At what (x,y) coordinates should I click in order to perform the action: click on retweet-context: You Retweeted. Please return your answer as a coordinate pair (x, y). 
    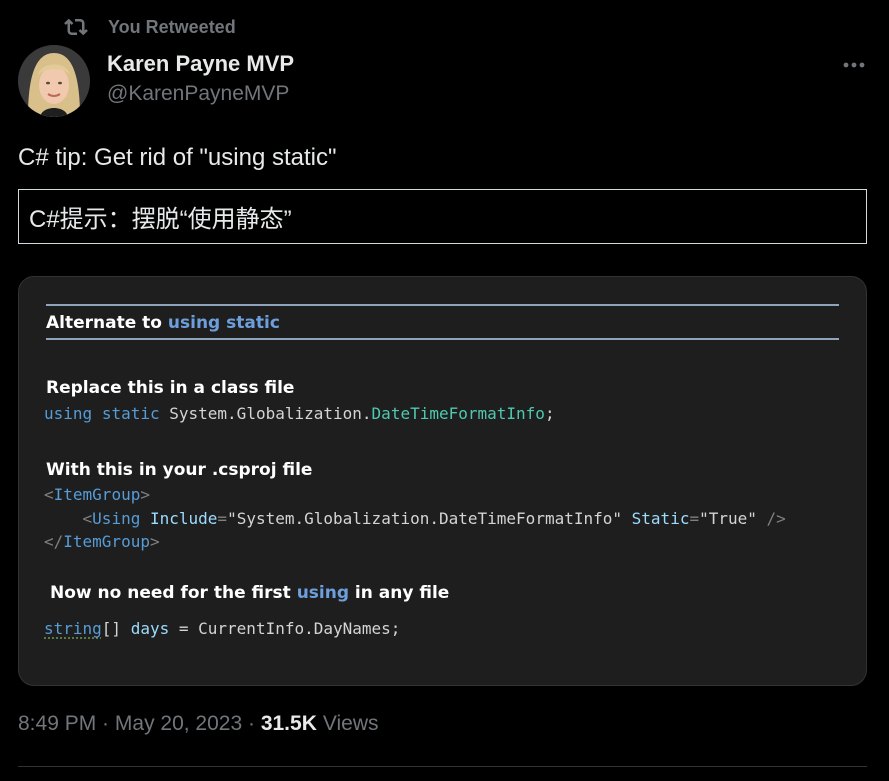
    Looking at the image, I should click on (150, 27).